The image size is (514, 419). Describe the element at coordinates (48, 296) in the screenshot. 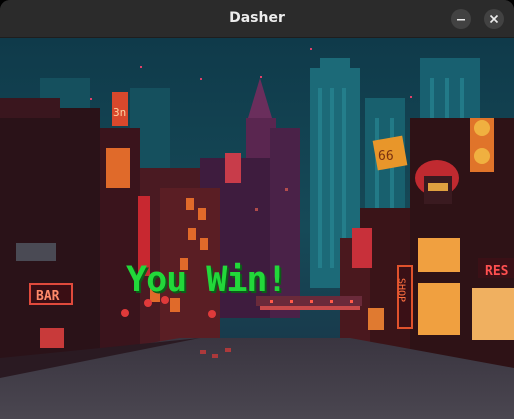

I see `sign-bar: BAR` at that location.